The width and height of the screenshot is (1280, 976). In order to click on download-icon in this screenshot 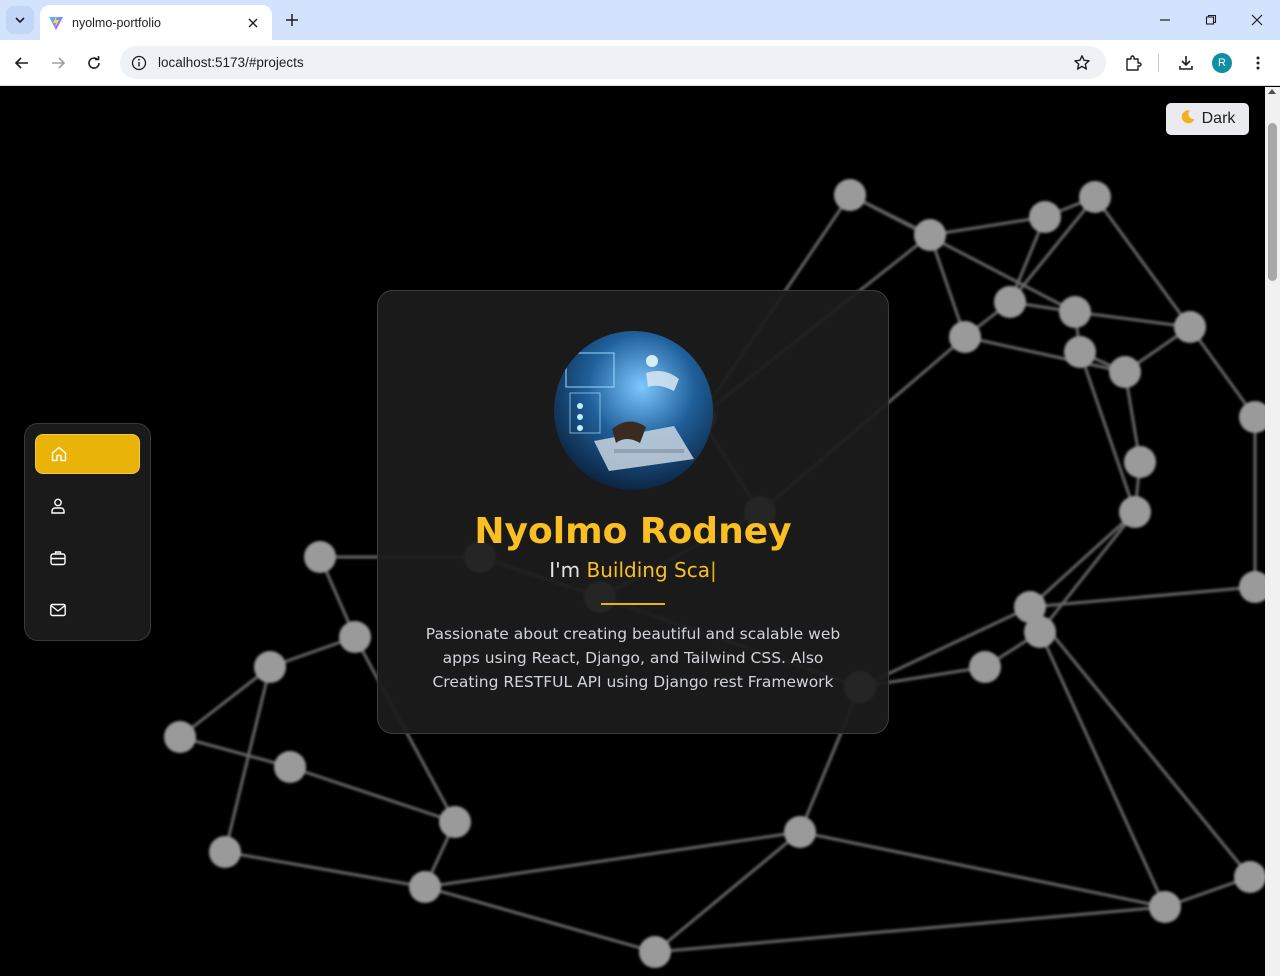, I will do `click(1186, 63)`.